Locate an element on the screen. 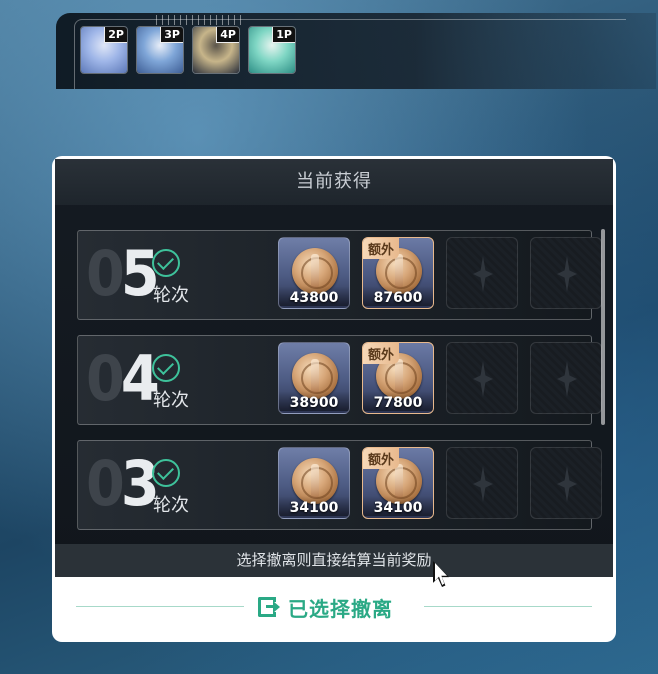 This screenshot has height=674, width=658. player-badge: 2P is located at coordinates (115, 35).